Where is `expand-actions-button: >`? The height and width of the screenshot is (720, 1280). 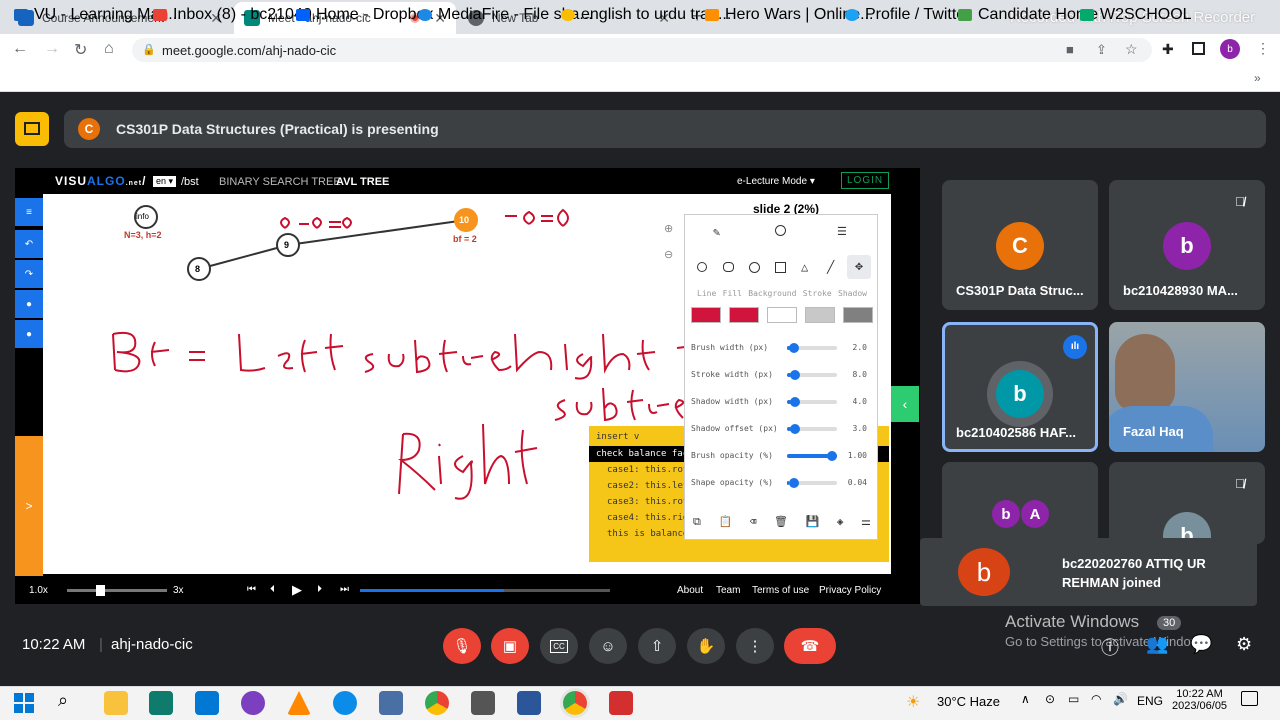
expand-actions-button: > is located at coordinates (29, 506).